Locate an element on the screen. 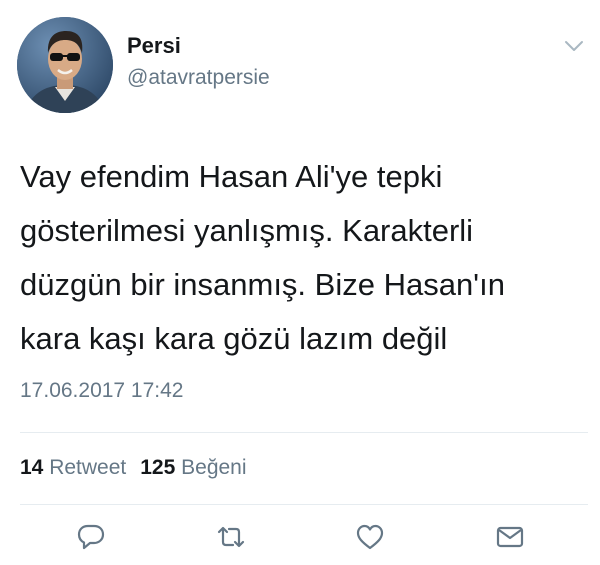 The height and width of the screenshot is (565, 600). retweet-icon is located at coordinates (231, 537).